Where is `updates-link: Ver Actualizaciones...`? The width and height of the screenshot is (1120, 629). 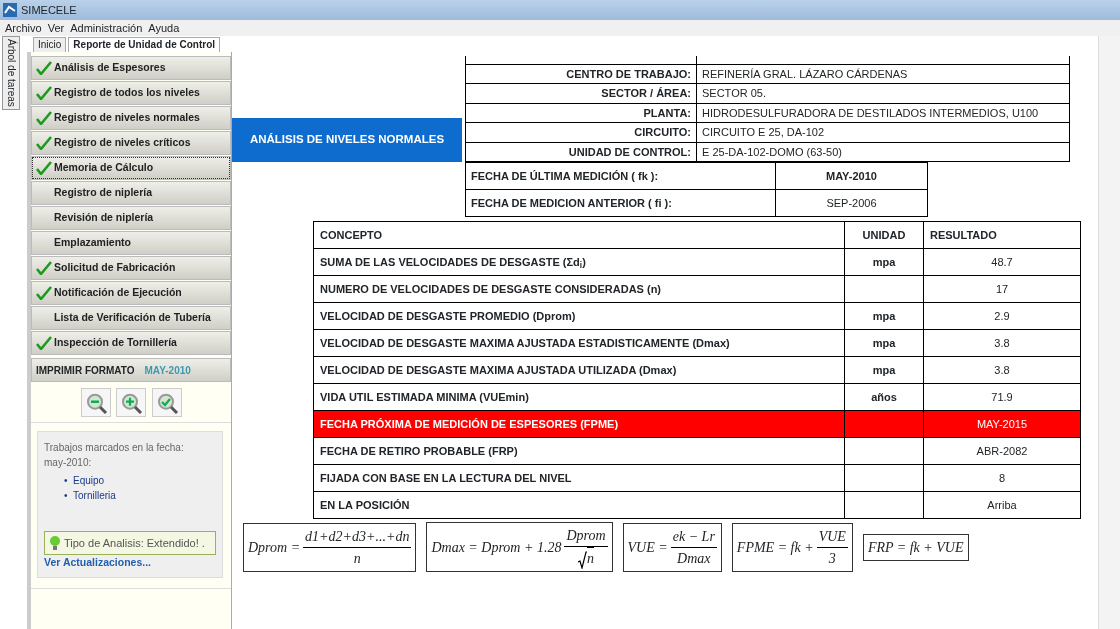
updates-link: Ver Actualizaciones... is located at coordinates (97, 562).